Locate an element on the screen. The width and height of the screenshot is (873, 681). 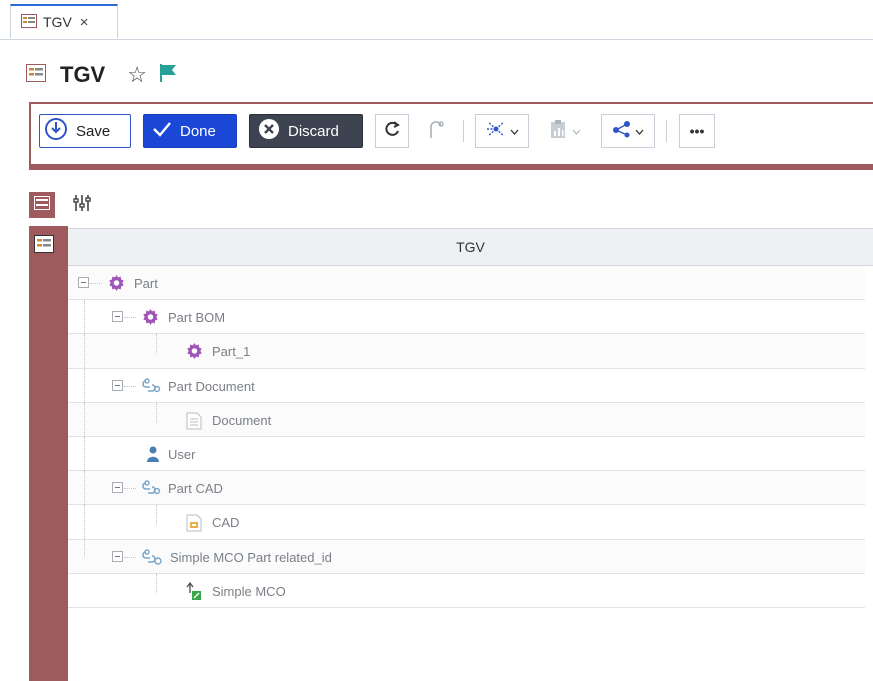
filter-settings-icon is located at coordinates (82, 205).